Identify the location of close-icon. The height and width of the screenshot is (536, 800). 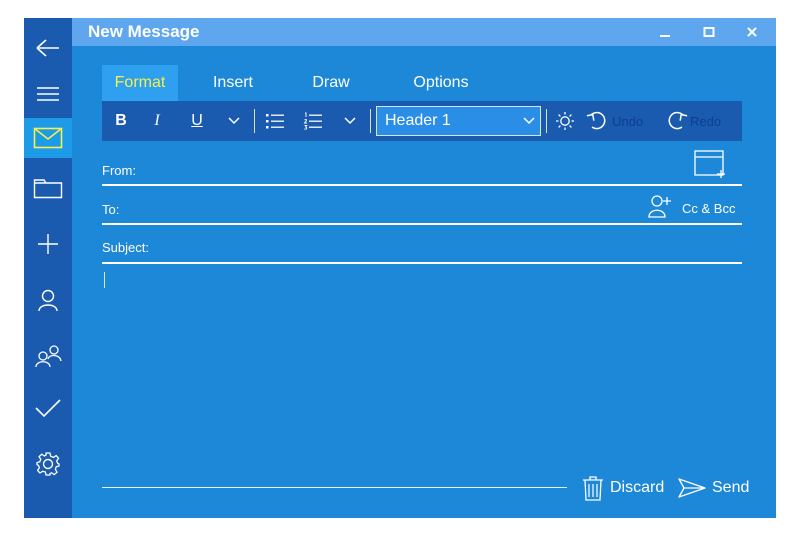
(752, 32).